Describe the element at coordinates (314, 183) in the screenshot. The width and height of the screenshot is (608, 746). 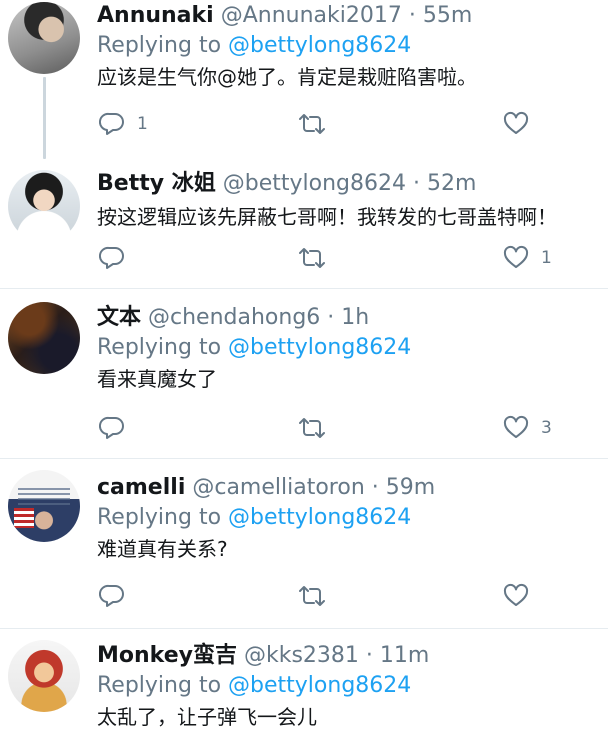
I see `user-handle: @bettylong8624` at that location.